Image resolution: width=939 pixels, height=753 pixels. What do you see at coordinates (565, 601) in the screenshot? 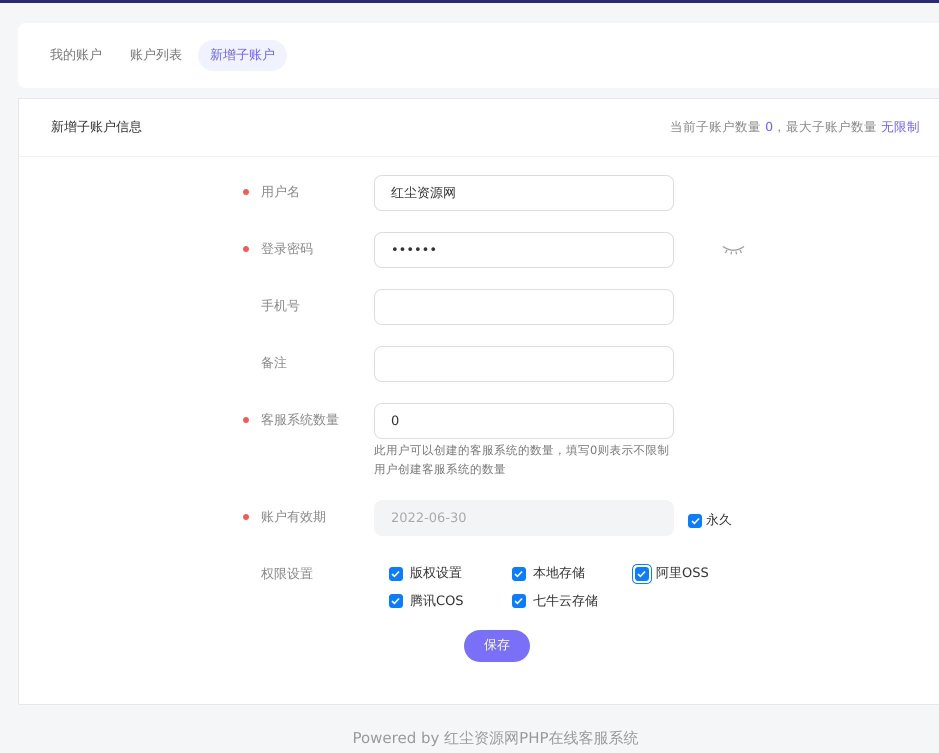
I see `checkbox-label: 七牛云存储` at bounding box center [565, 601].